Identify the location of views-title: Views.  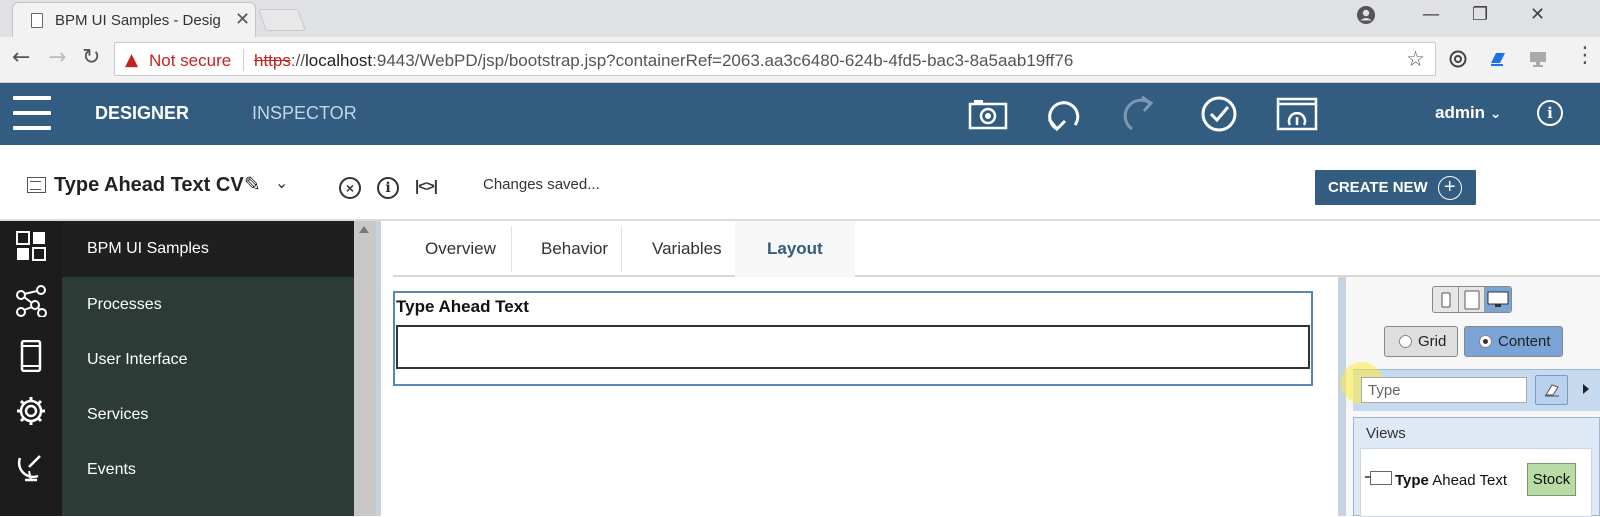
(1386, 433).